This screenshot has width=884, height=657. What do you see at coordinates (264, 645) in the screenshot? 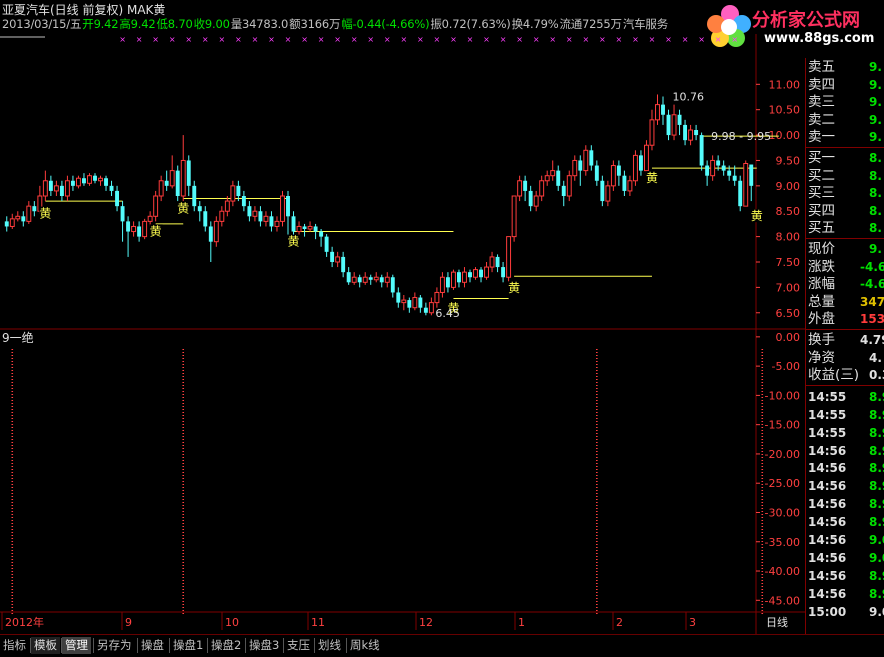
I see `tab-8: 操盘3` at bounding box center [264, 645].